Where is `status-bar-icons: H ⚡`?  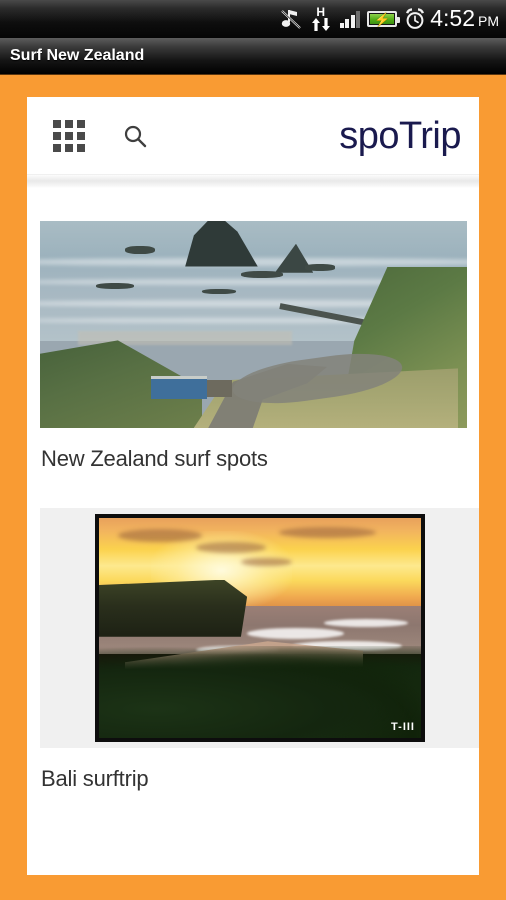 status-bar-icons: H ⚡ is located at coordinates (353, 19).